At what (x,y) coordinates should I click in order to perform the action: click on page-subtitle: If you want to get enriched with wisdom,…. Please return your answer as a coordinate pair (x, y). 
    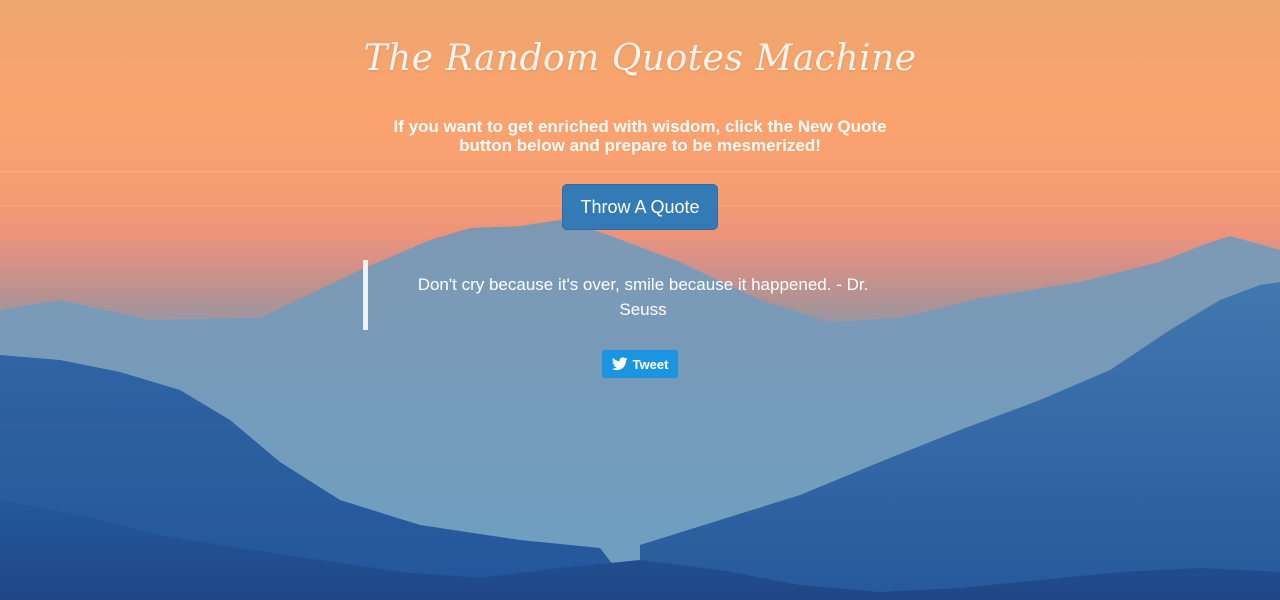
    Looking at the image, I should click on (640, 136).